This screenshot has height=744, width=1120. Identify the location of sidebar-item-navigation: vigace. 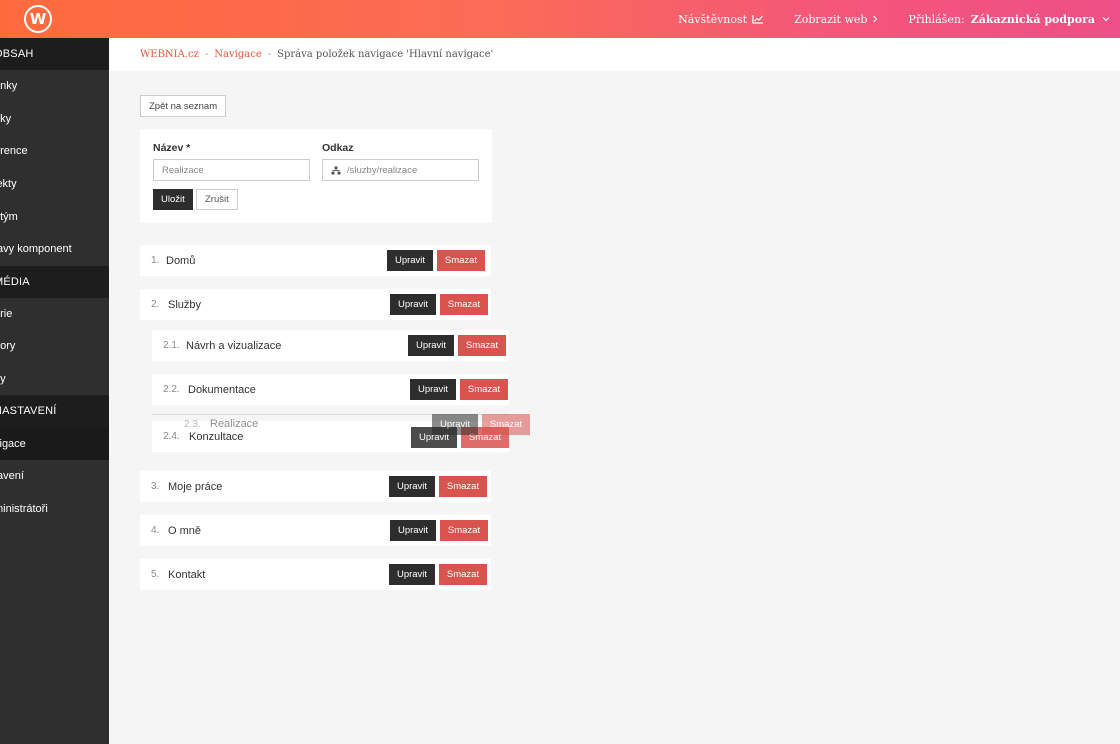
(54, 443).